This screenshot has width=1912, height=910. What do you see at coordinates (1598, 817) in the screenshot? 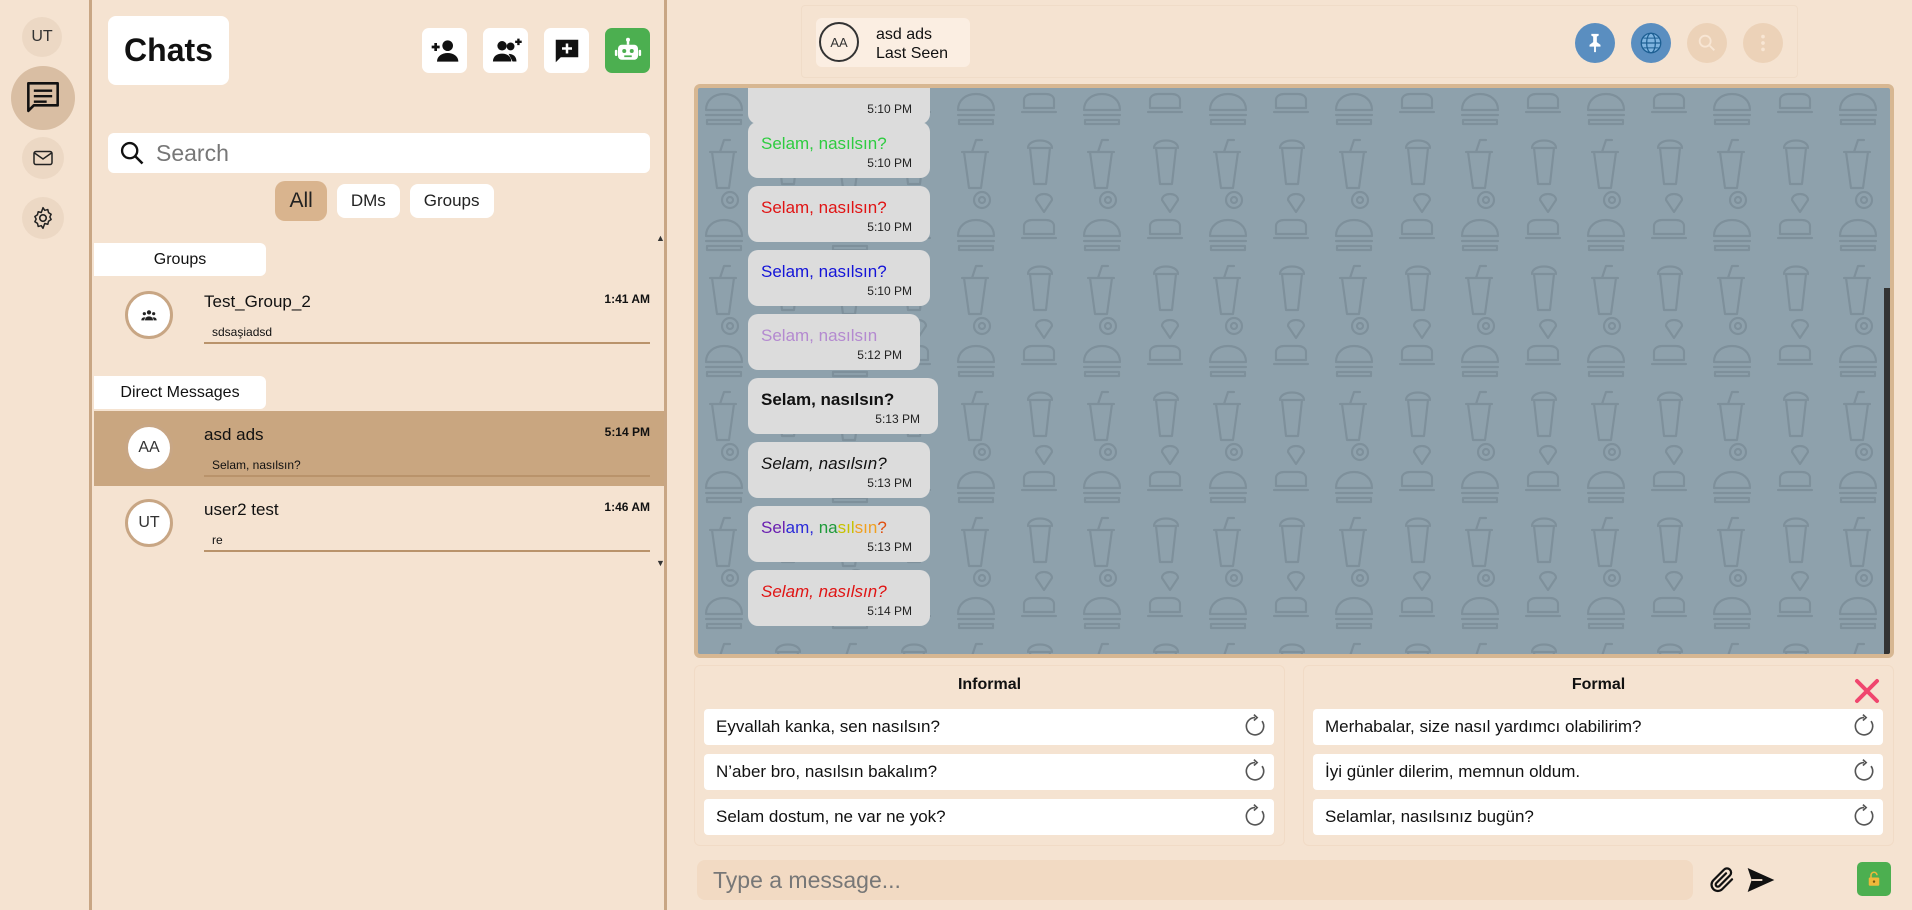
I see `suggestion-item: Selamlar, nasılsınız bugün?` at bounding box center [1598, 817].